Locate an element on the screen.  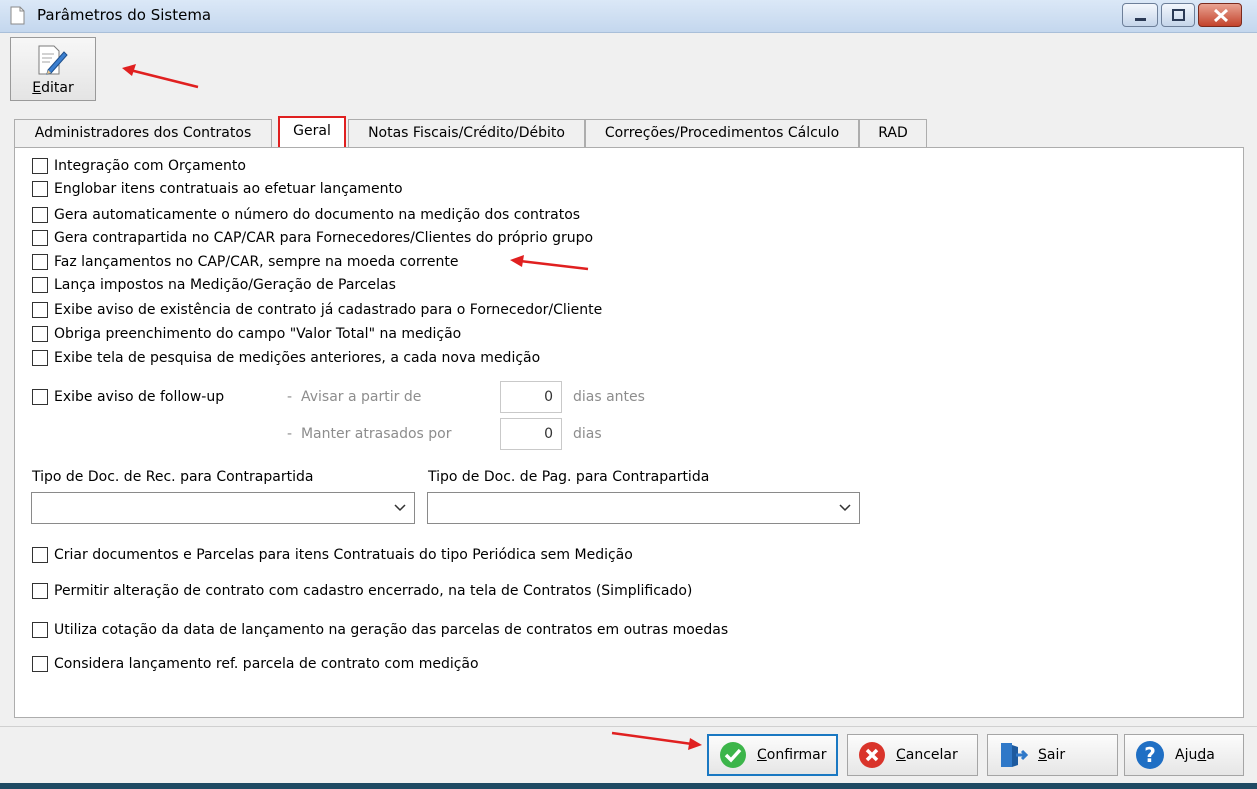
help-circle-icon: ? is located at coordinates (1150, 755).